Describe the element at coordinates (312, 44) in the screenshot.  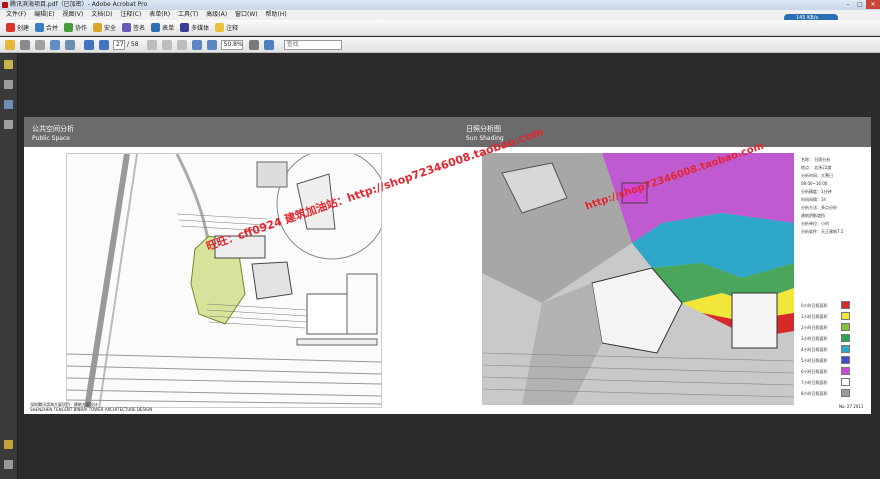
I see `search-input: 查找` at that location.